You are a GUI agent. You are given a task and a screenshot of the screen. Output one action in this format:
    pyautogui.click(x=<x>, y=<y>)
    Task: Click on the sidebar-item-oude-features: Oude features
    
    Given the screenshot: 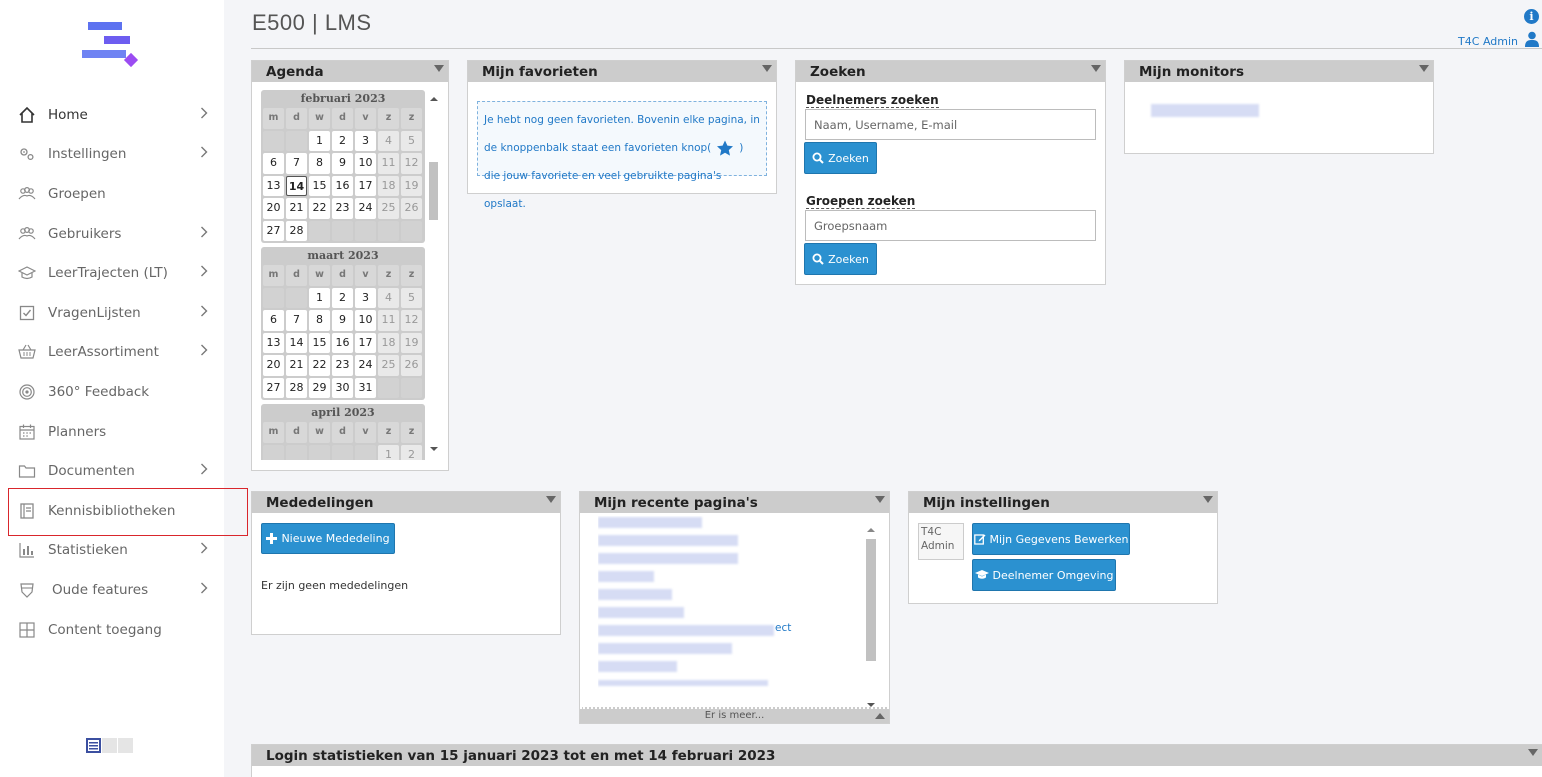 What is the action you would take?
    pyautogui.click(x=112, y=590)
    